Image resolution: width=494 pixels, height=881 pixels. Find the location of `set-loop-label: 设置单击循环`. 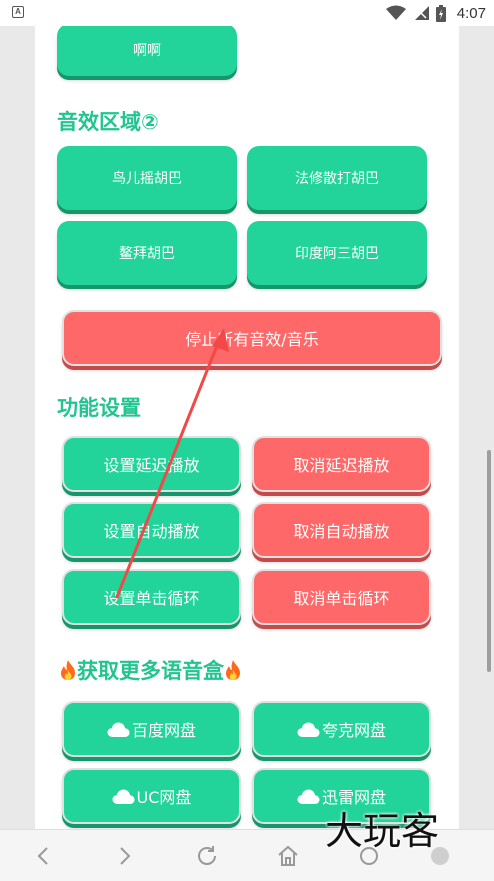

set-loop-label: 设置单击循环 is located at coordinates (151, 598).